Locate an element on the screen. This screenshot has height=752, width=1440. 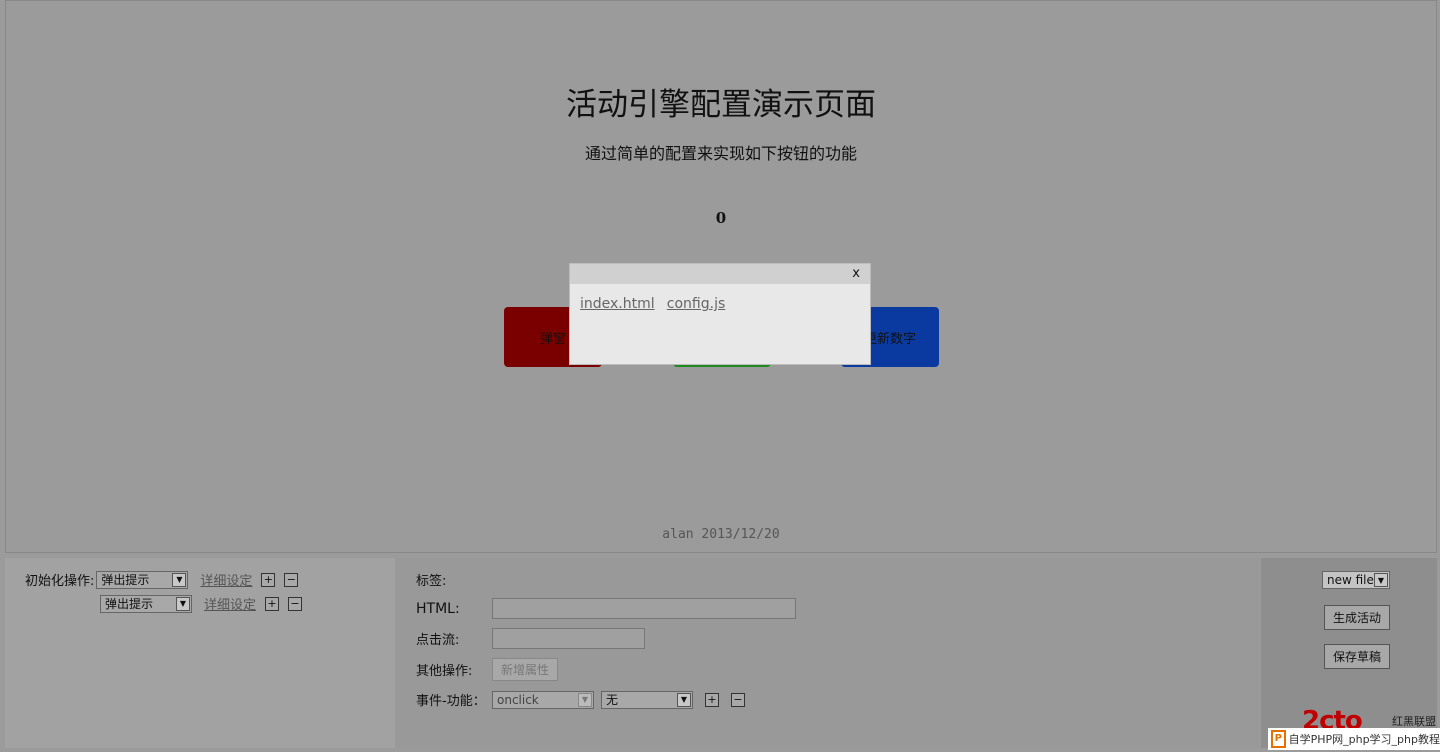
add-init-button-2: + is located at coordinates (272, 603).